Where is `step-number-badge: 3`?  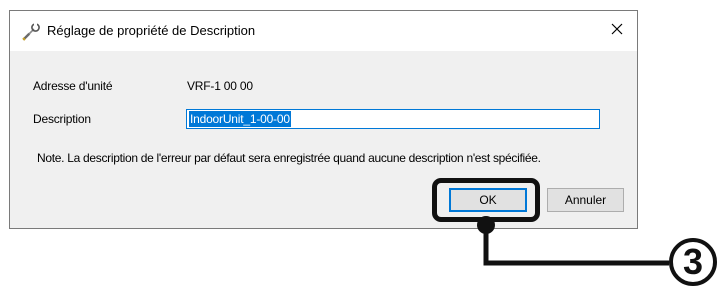
step-number-badge: 3 is located at coordinates (693, 262).